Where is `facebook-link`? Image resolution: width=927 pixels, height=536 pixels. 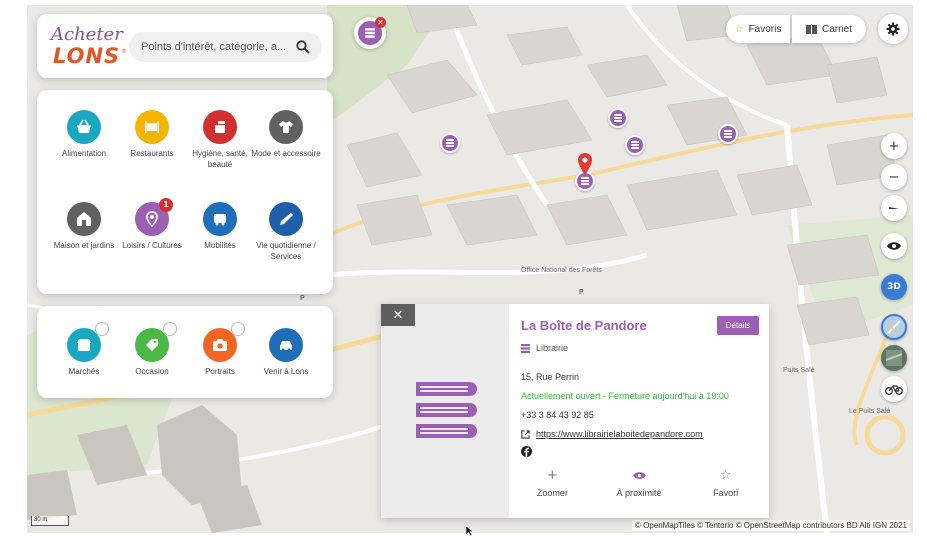 facebook-link is located at coordinates (526, 452).